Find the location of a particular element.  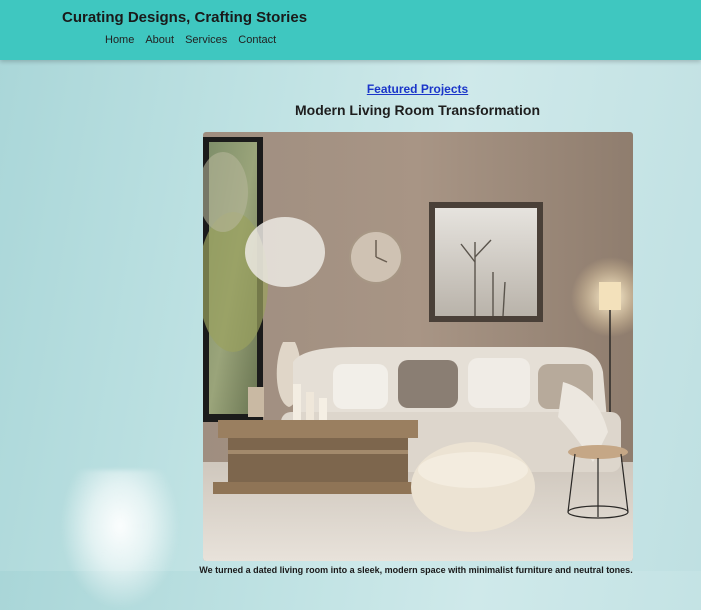

main-nav: Home About Services Contact is located at coordinates (190, 40).